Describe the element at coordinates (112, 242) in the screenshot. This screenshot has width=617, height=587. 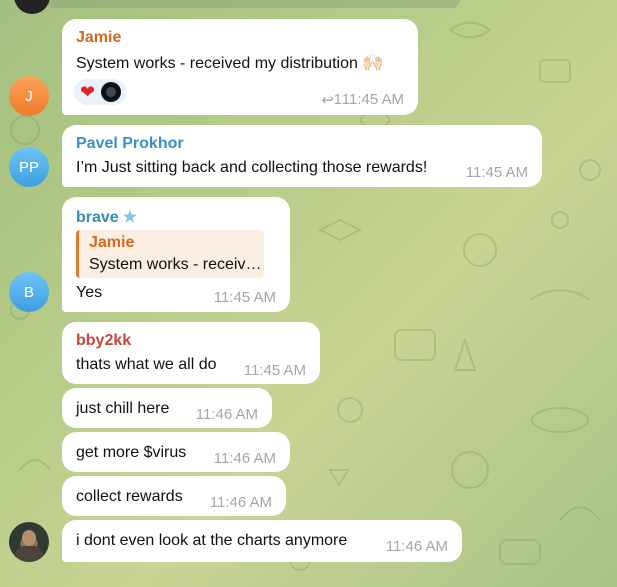
I see `quote-sender: Jamie` at that location.